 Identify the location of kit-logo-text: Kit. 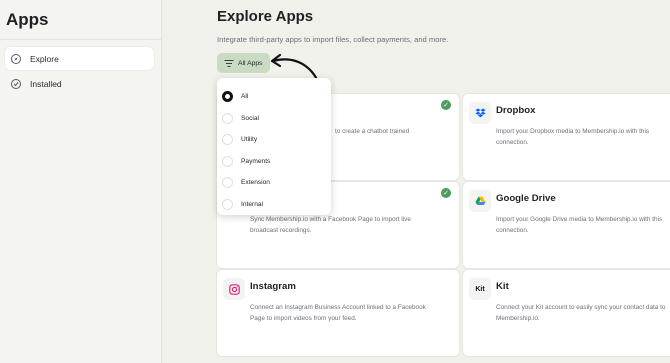
(480, 289).